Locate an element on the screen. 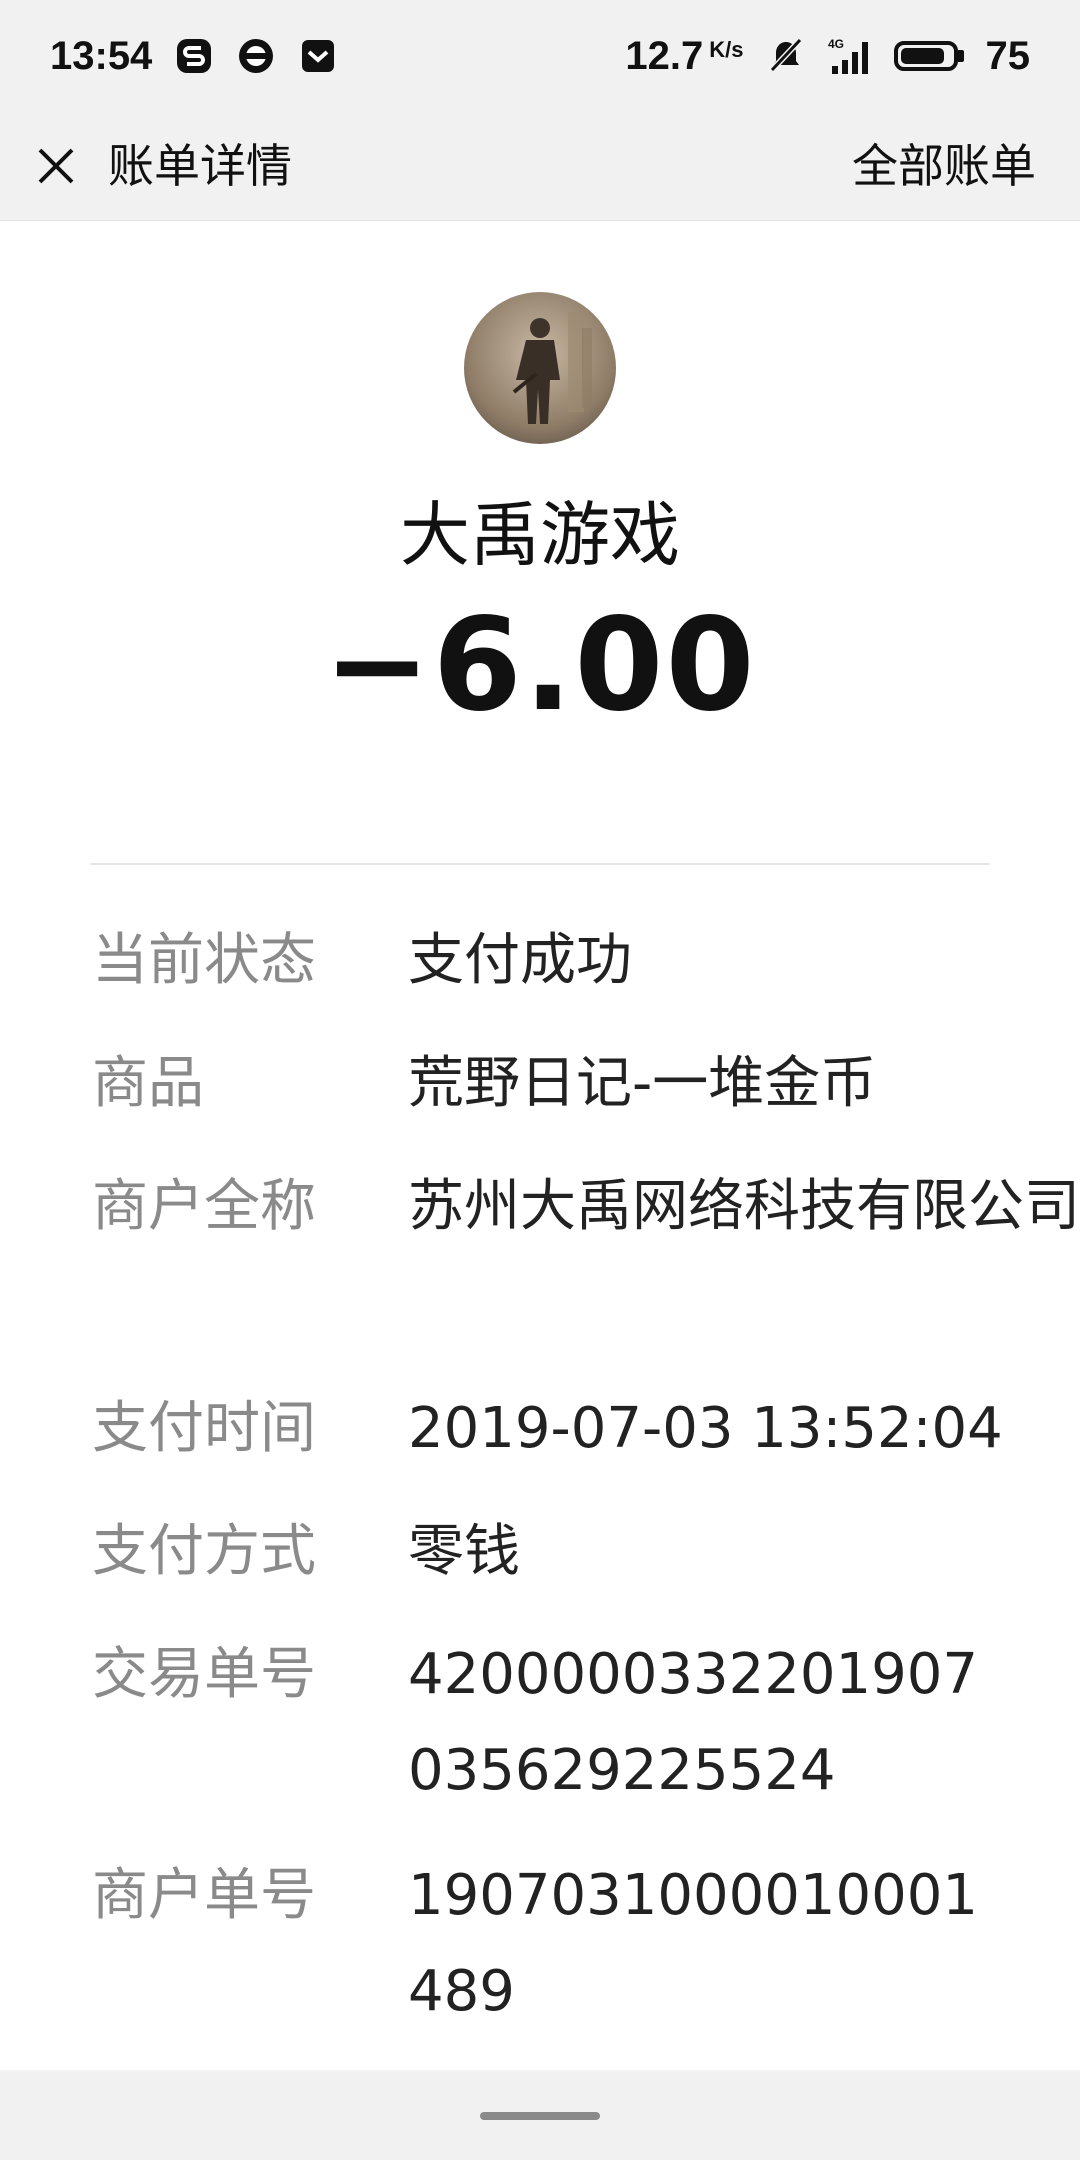 Image resolution: width=1080 pixels, height=2160 pixels. close-icon is located at coordinates (56, 166).